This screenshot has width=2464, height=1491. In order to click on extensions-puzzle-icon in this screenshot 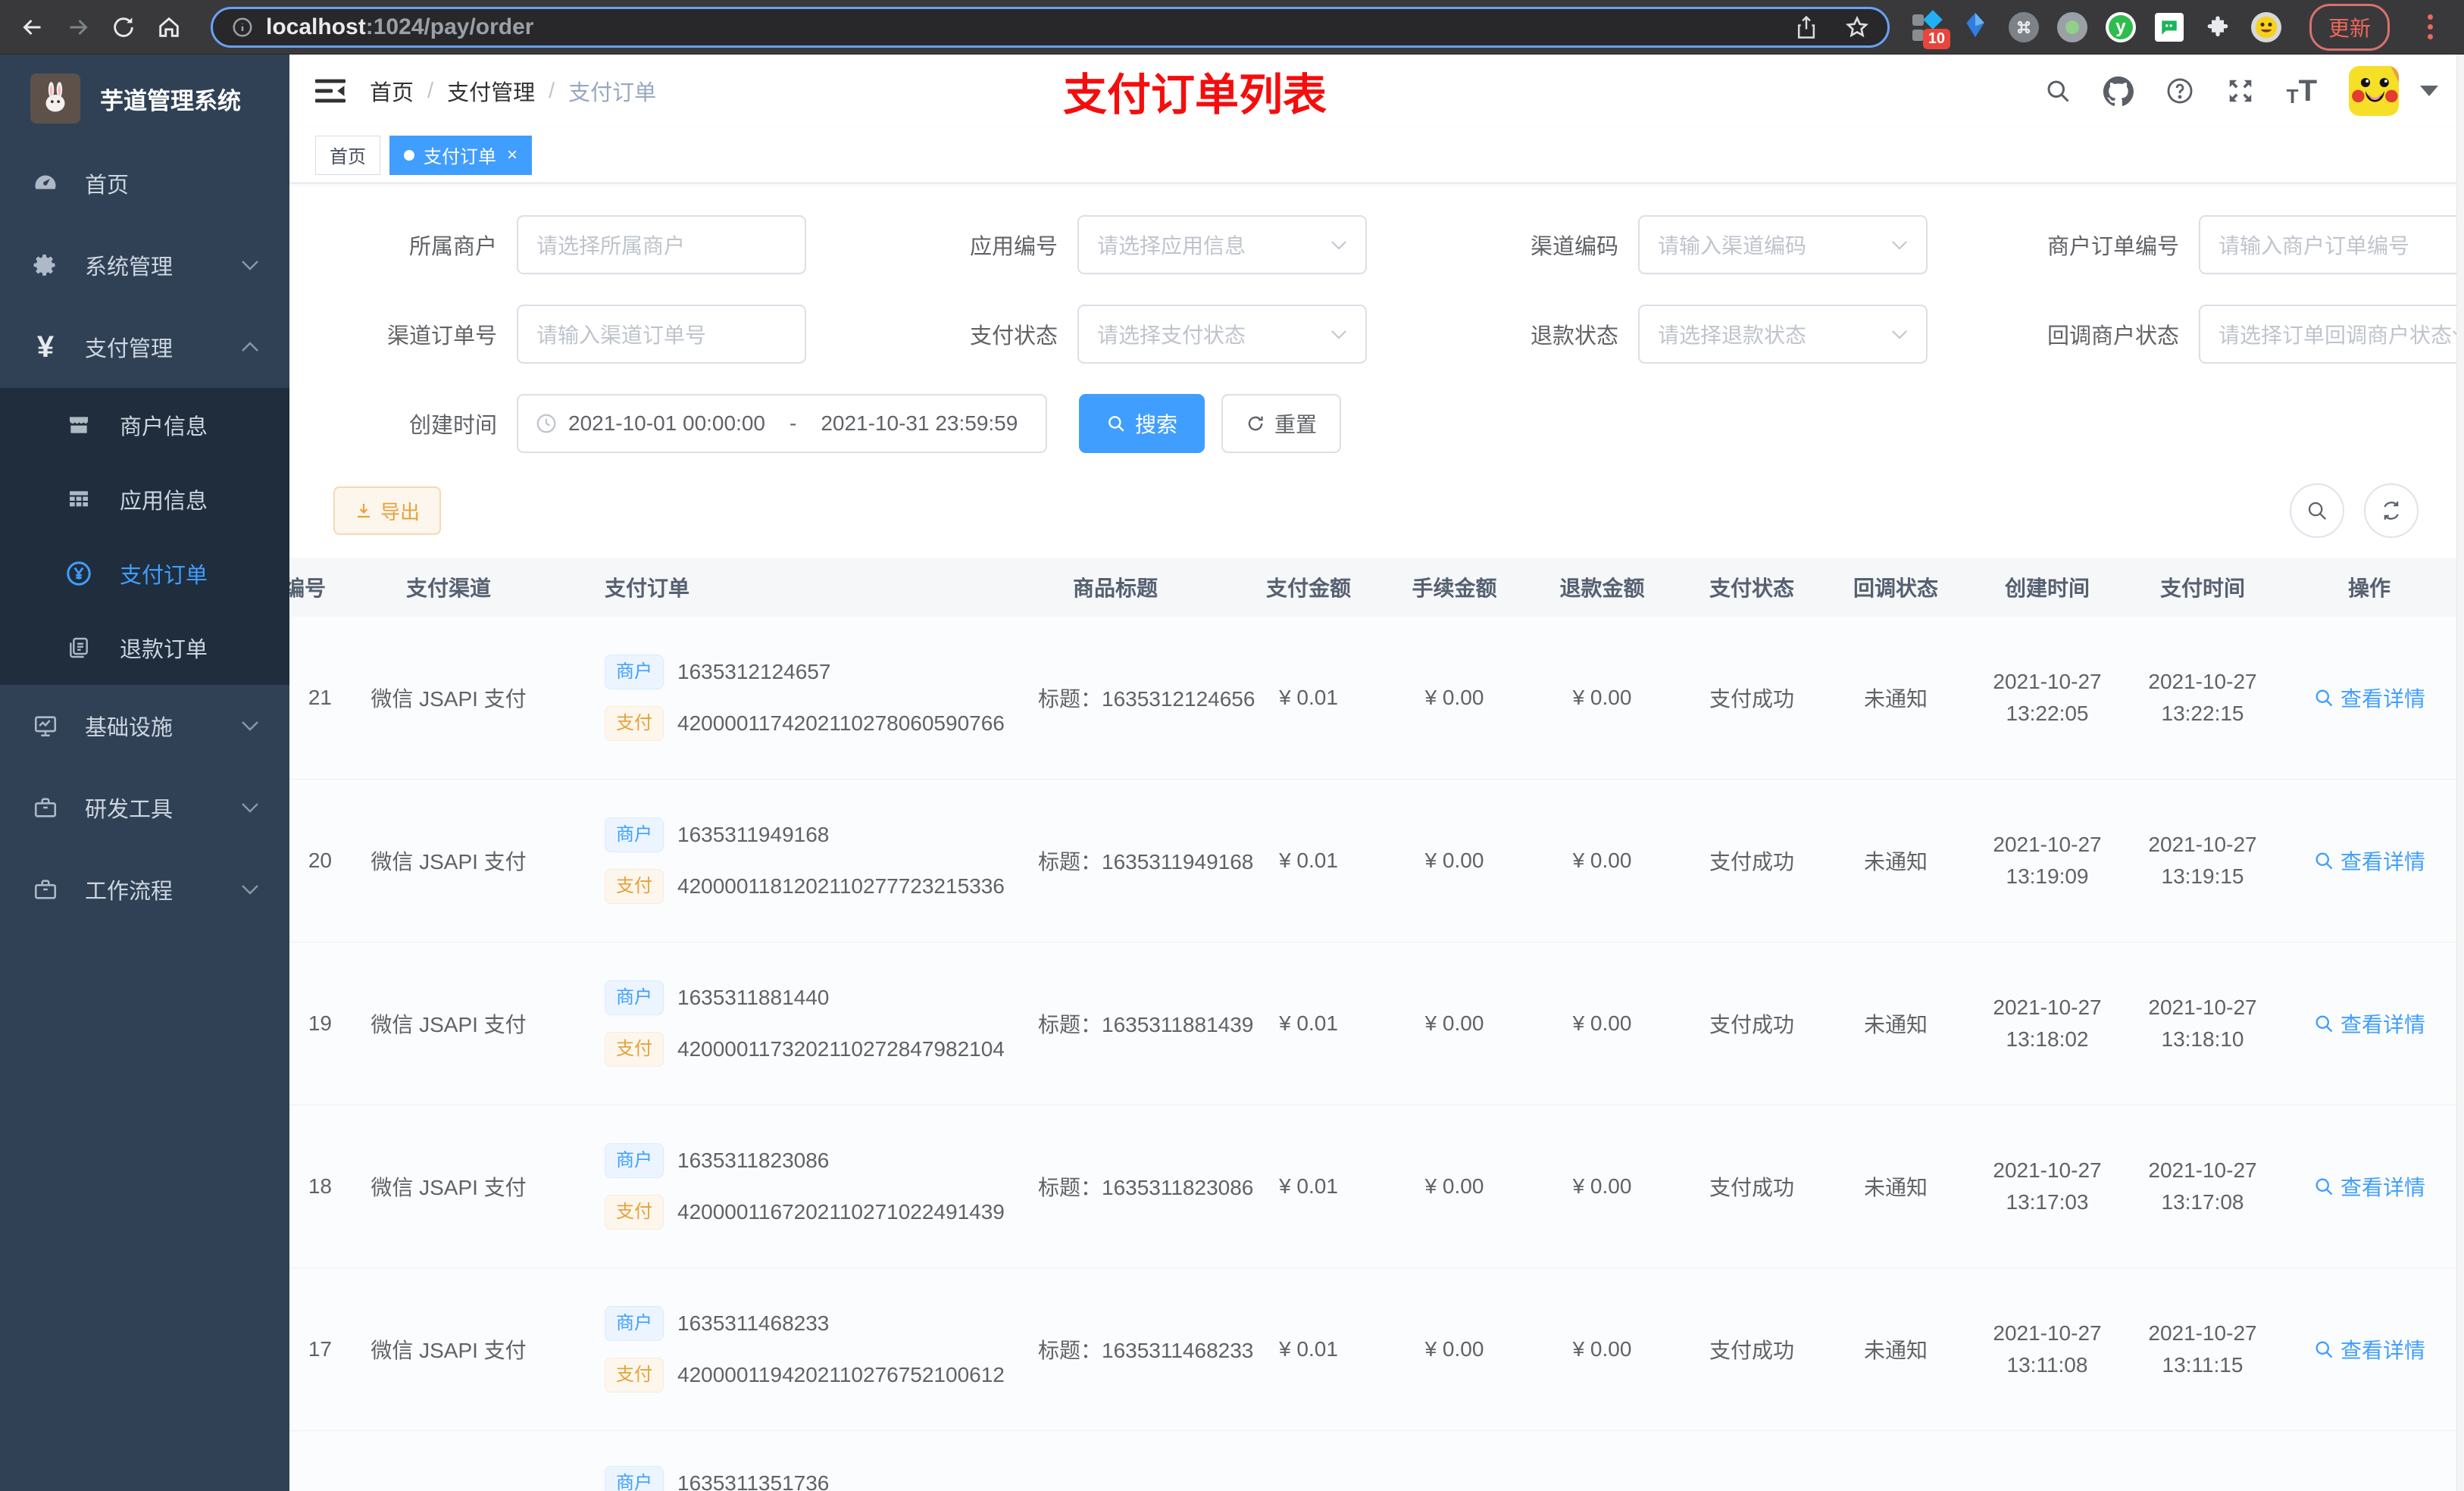, I will do `click(2218, 27)`.